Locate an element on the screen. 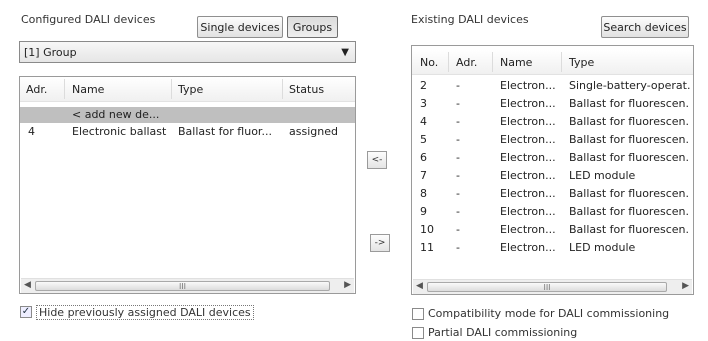 Image resolution: width=708 pixels, height=341 pixels. dropdown-arrow-icon: ▼ is located at coordinates (345, 52).